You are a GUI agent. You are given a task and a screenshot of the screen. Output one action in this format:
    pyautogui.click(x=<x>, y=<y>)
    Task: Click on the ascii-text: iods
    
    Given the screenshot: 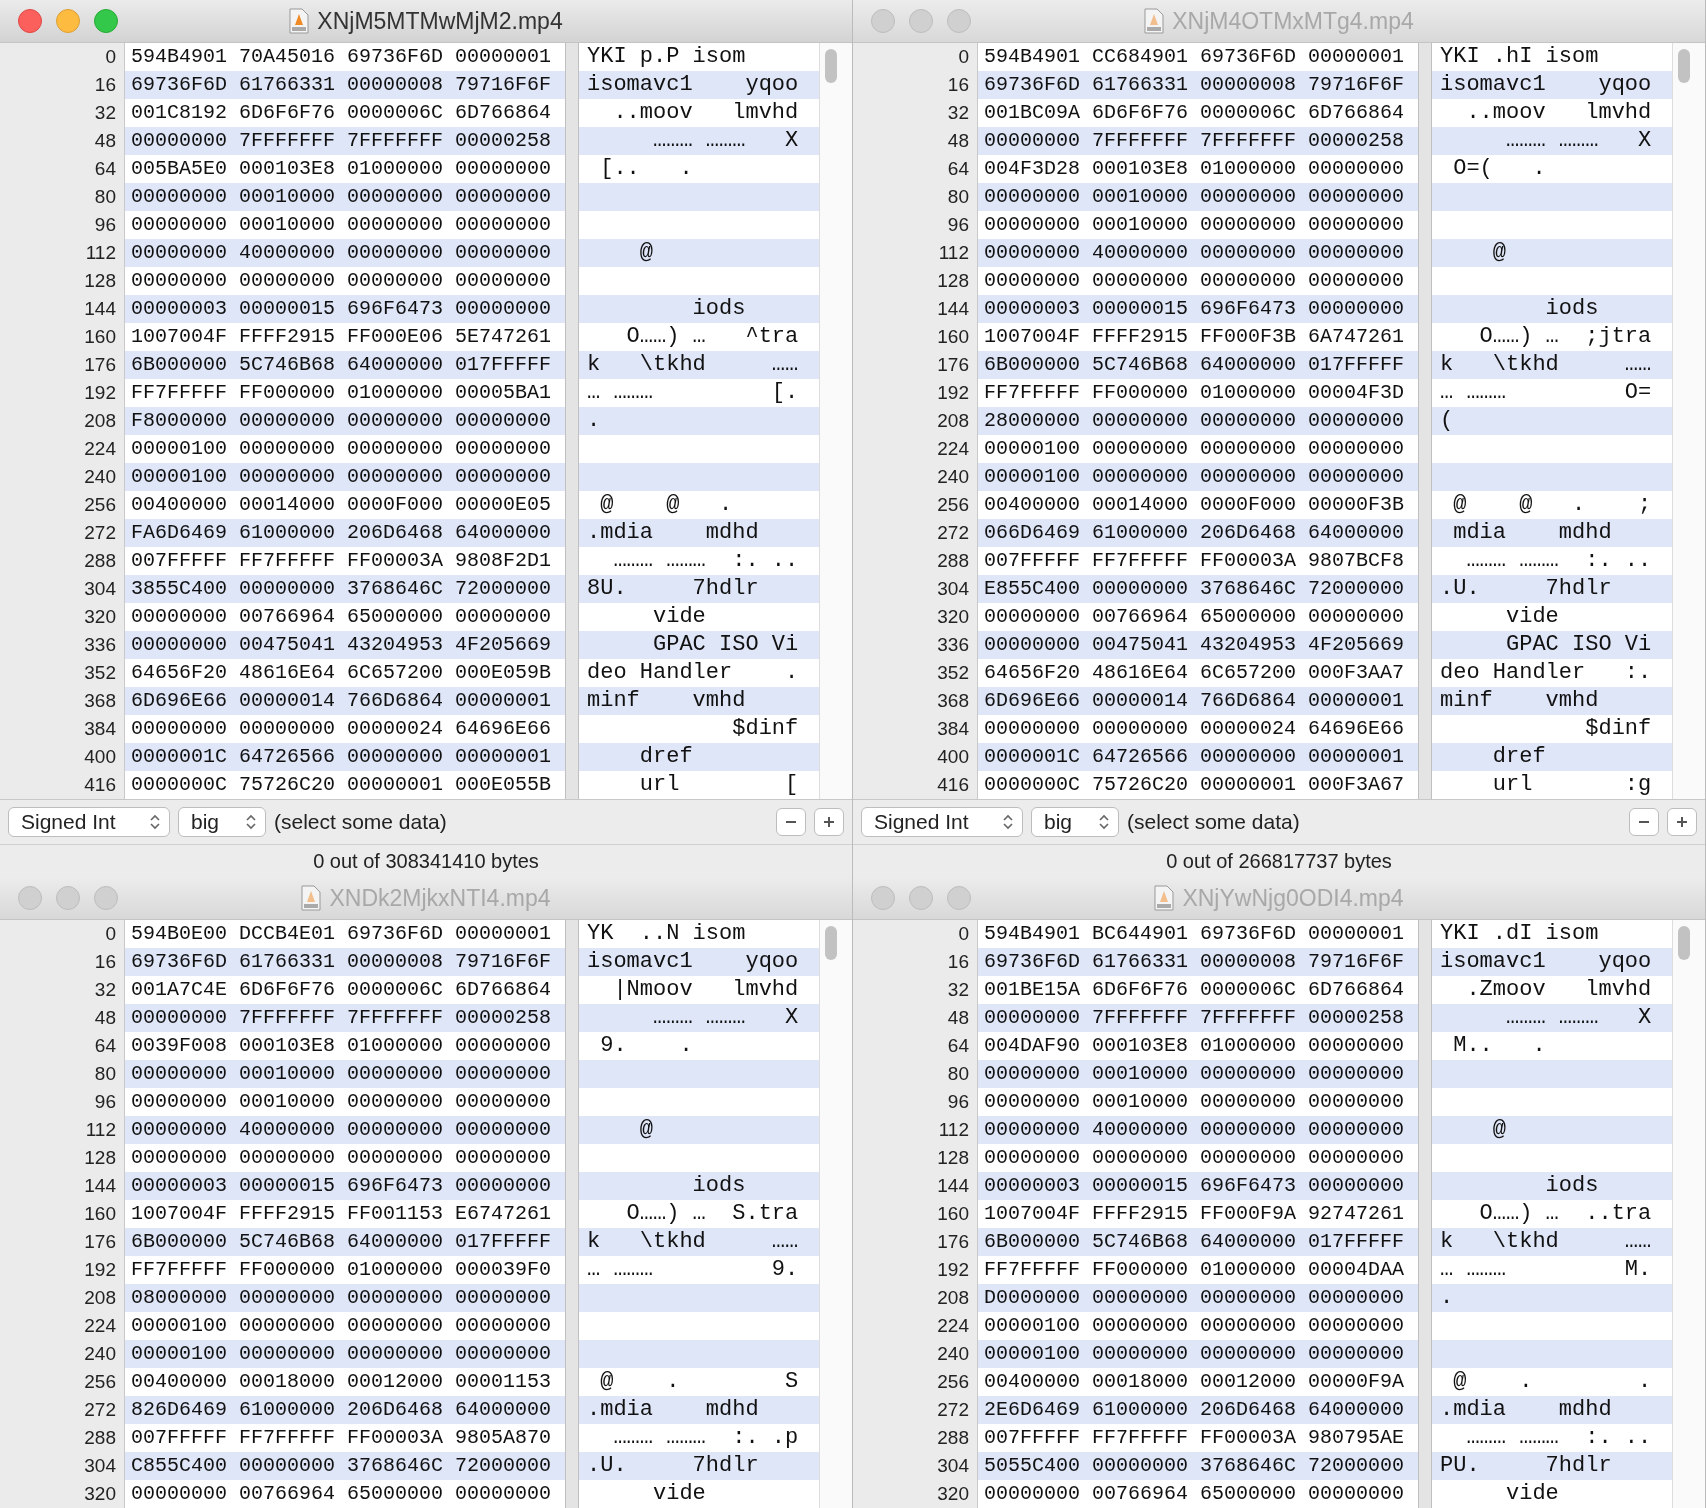 What is the action you would take?
    pyautogui.click(x=719, y=1186)
    